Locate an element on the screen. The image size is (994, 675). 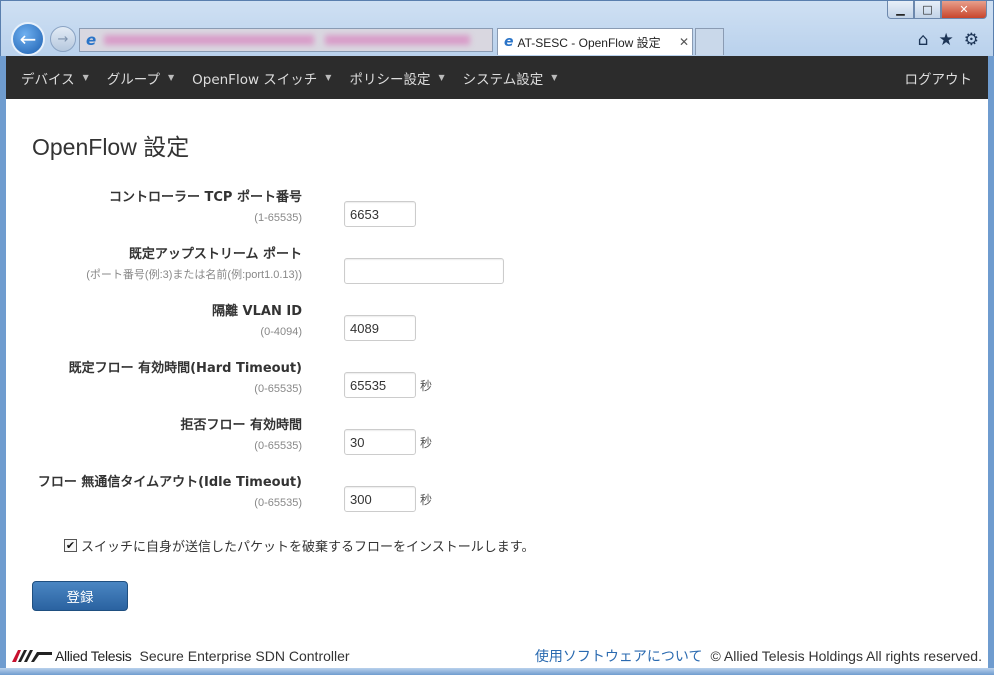
nav-item-policy: ポリシー設定 ▼ is located at coordinates (396, 78).